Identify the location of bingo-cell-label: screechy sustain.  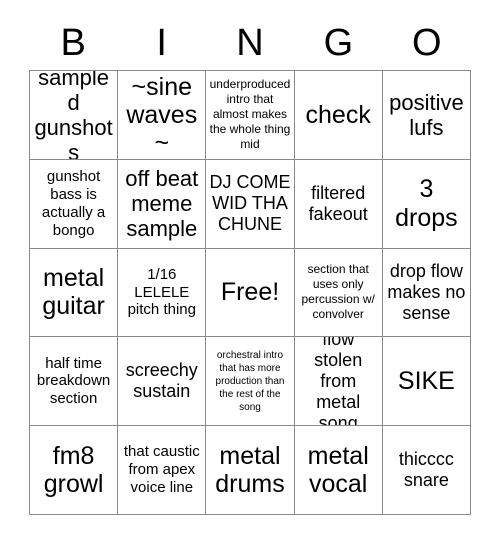
(161, 381).